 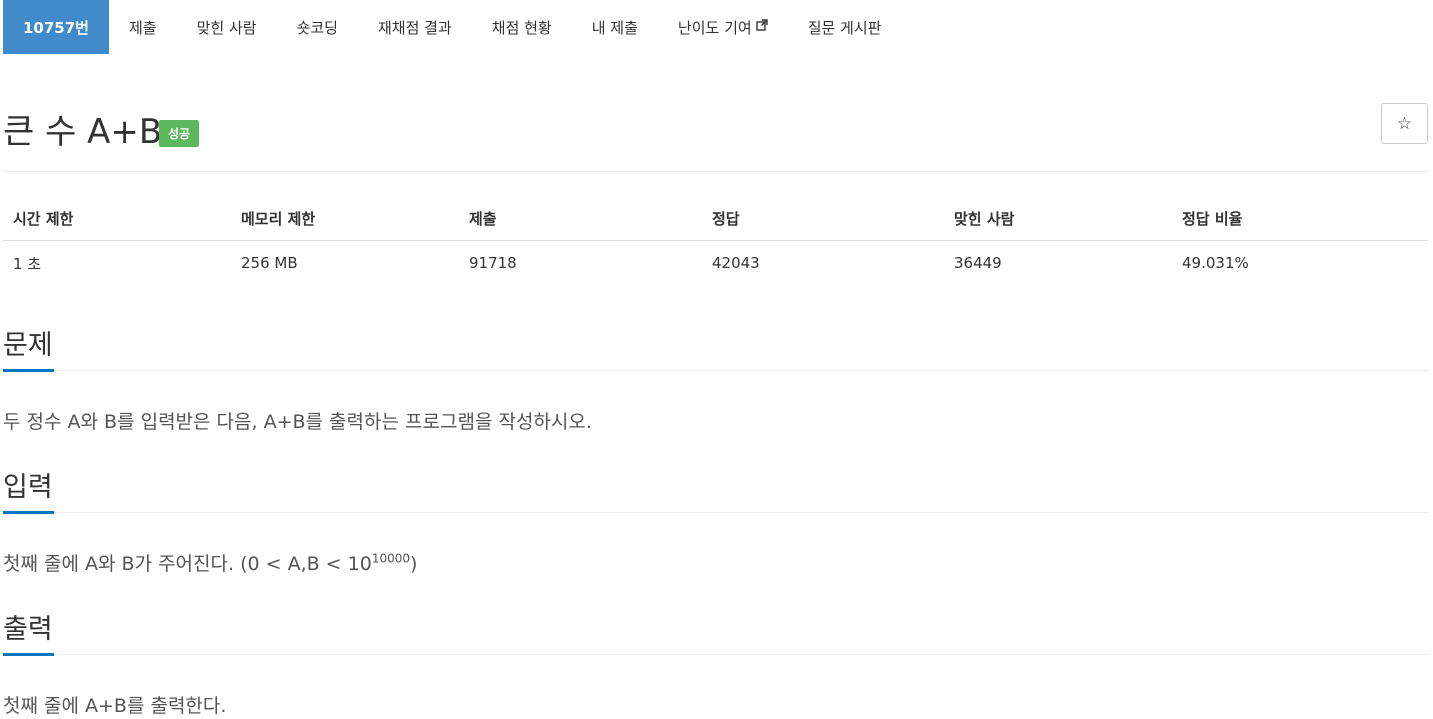 What do you see at coordinates (714, 27) in the screenshot?
I see `tab-difficulty-contribution-label: 난이도 기여` at bounding box center [714, 27].